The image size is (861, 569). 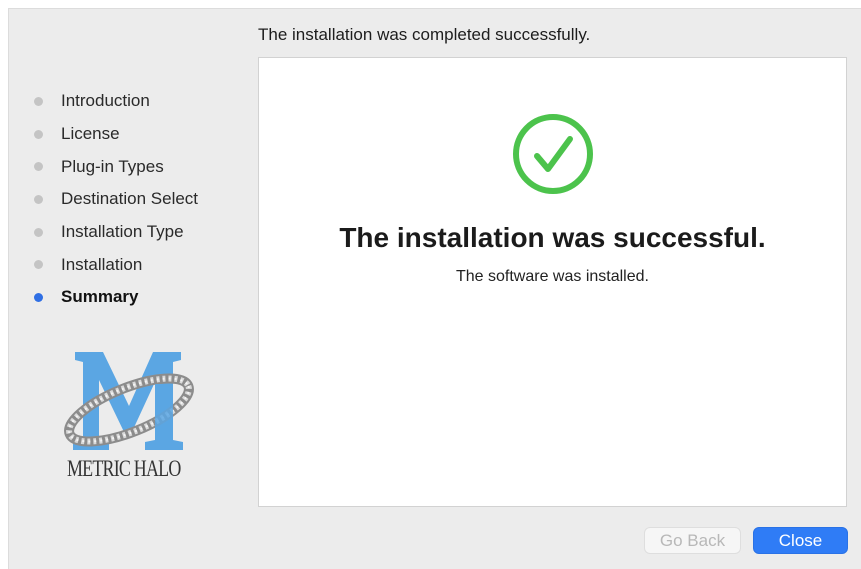 I want to click on sidebar-item-label: License, so click(x=90, y=134).